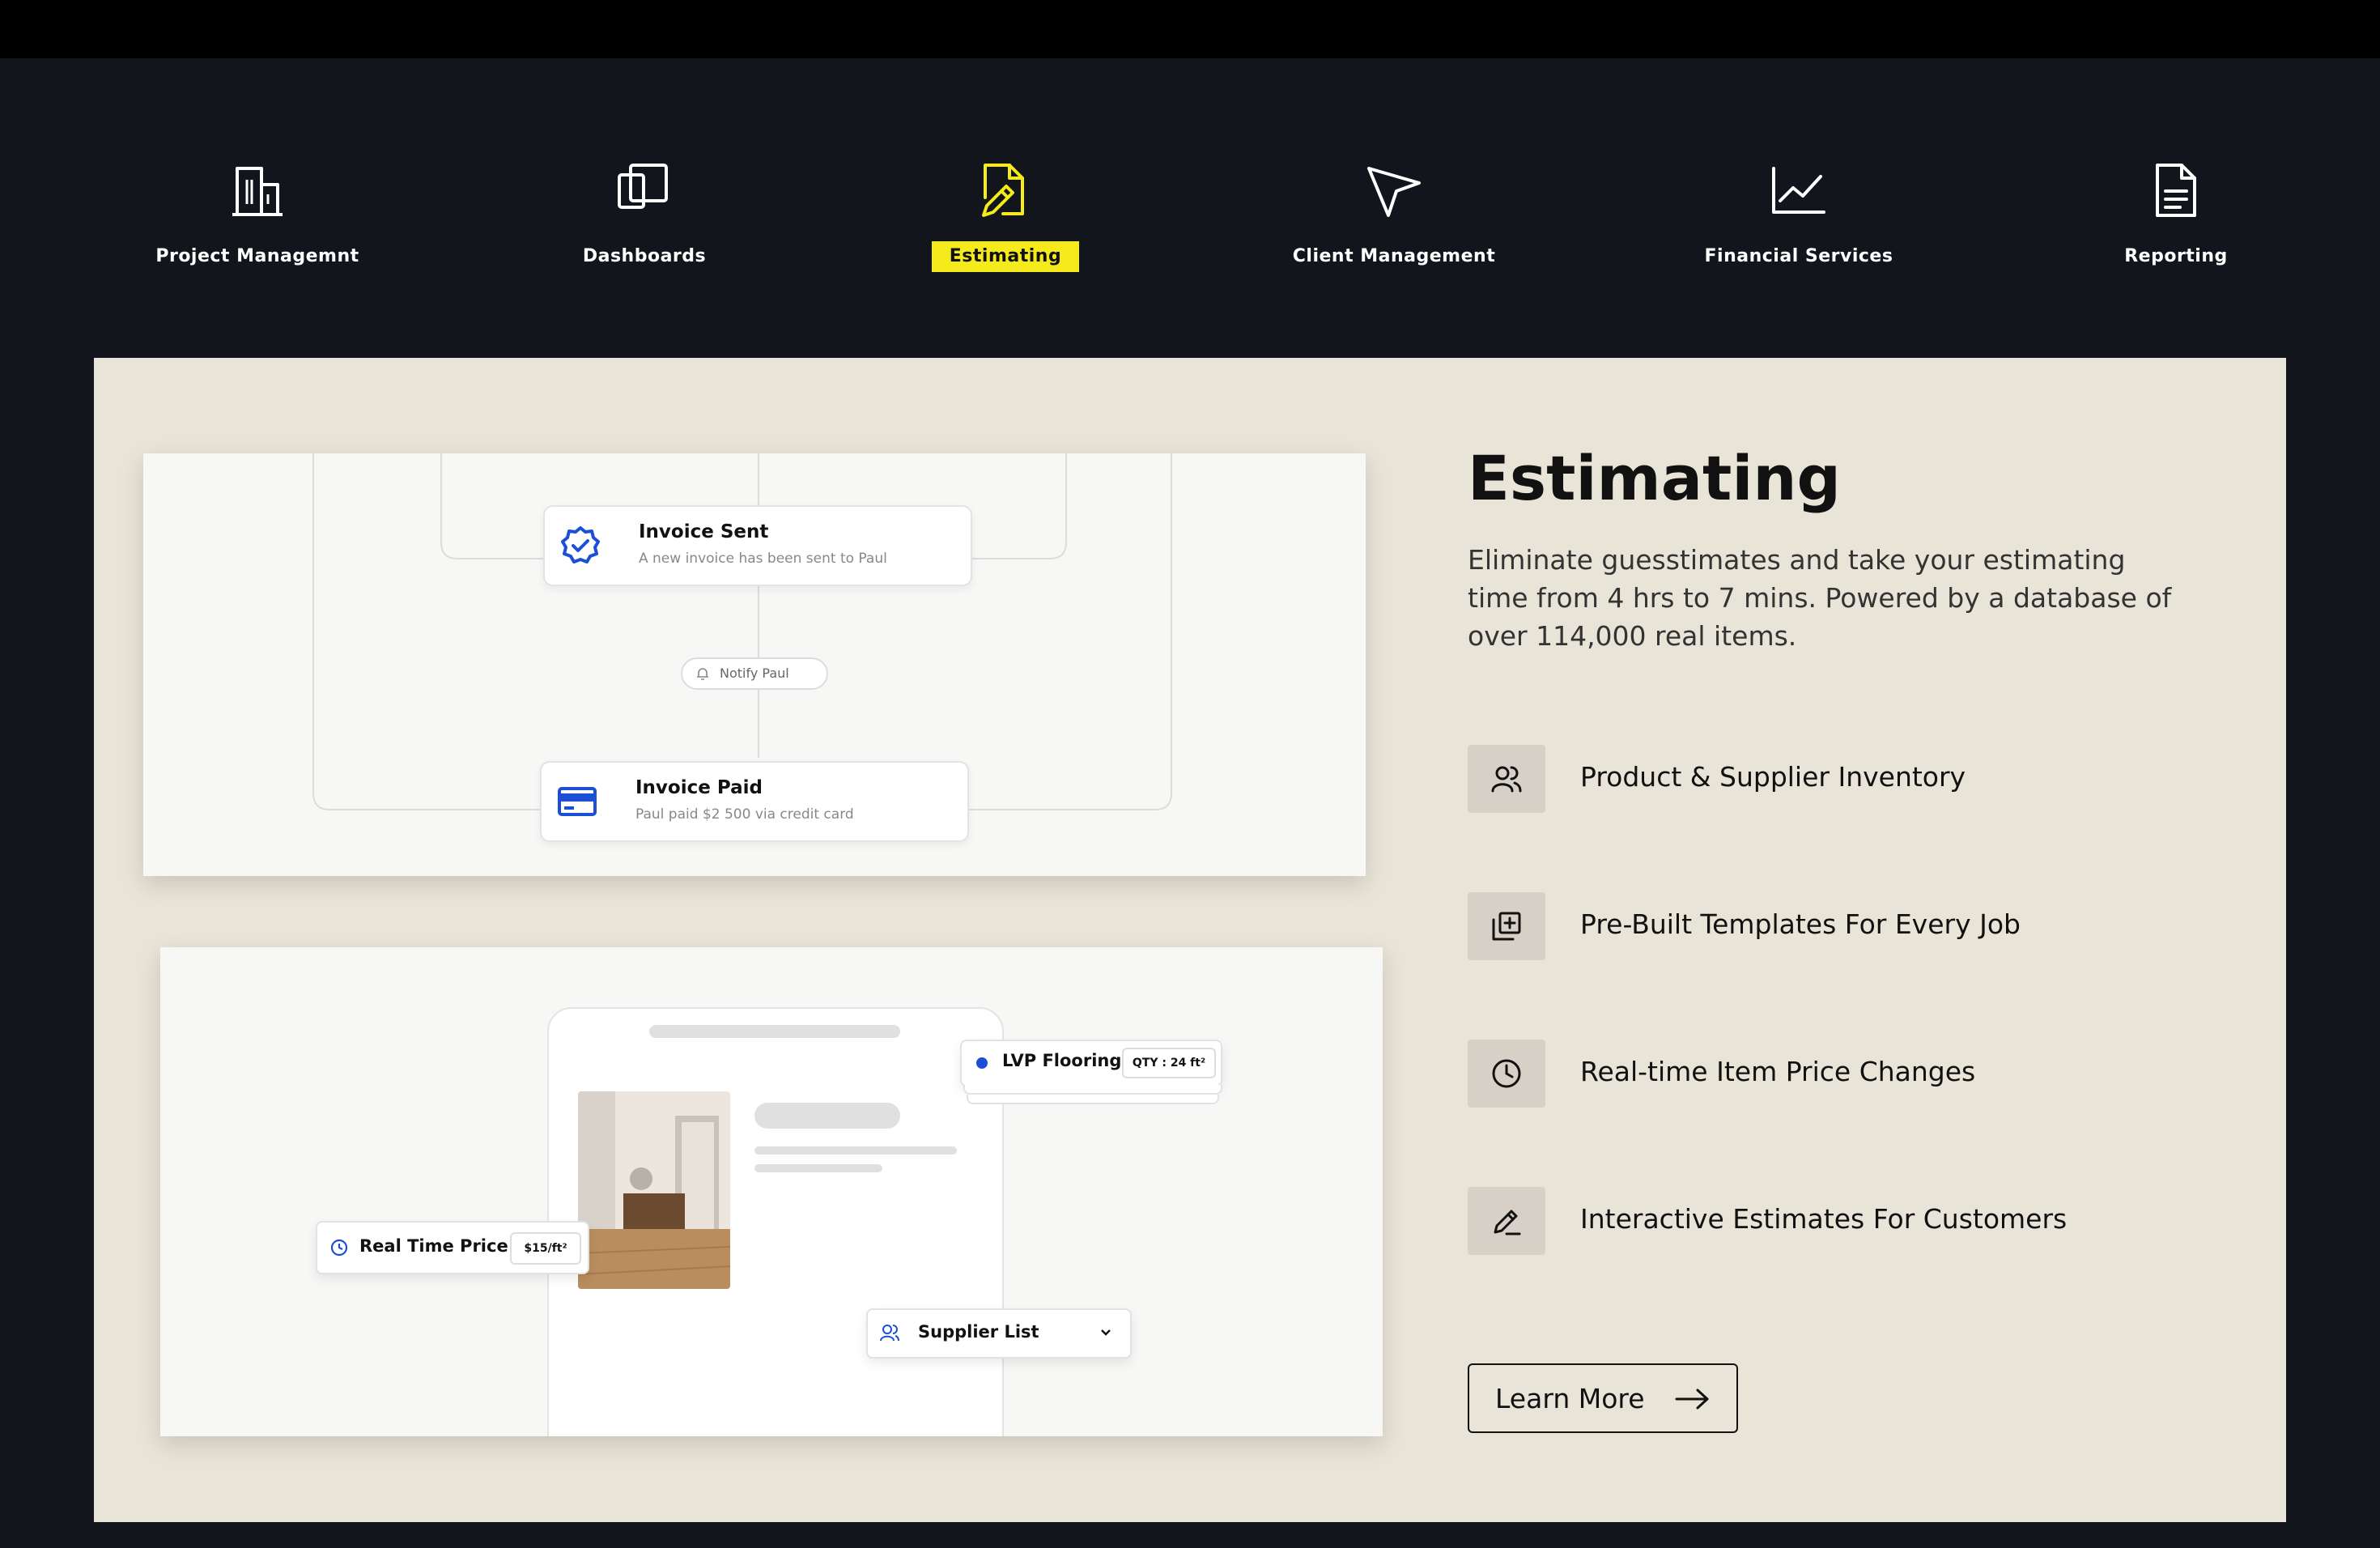  Describe the element at coordinates (1394, 192) in the screenshot. I see `cursor-arrow-icon` at that location.